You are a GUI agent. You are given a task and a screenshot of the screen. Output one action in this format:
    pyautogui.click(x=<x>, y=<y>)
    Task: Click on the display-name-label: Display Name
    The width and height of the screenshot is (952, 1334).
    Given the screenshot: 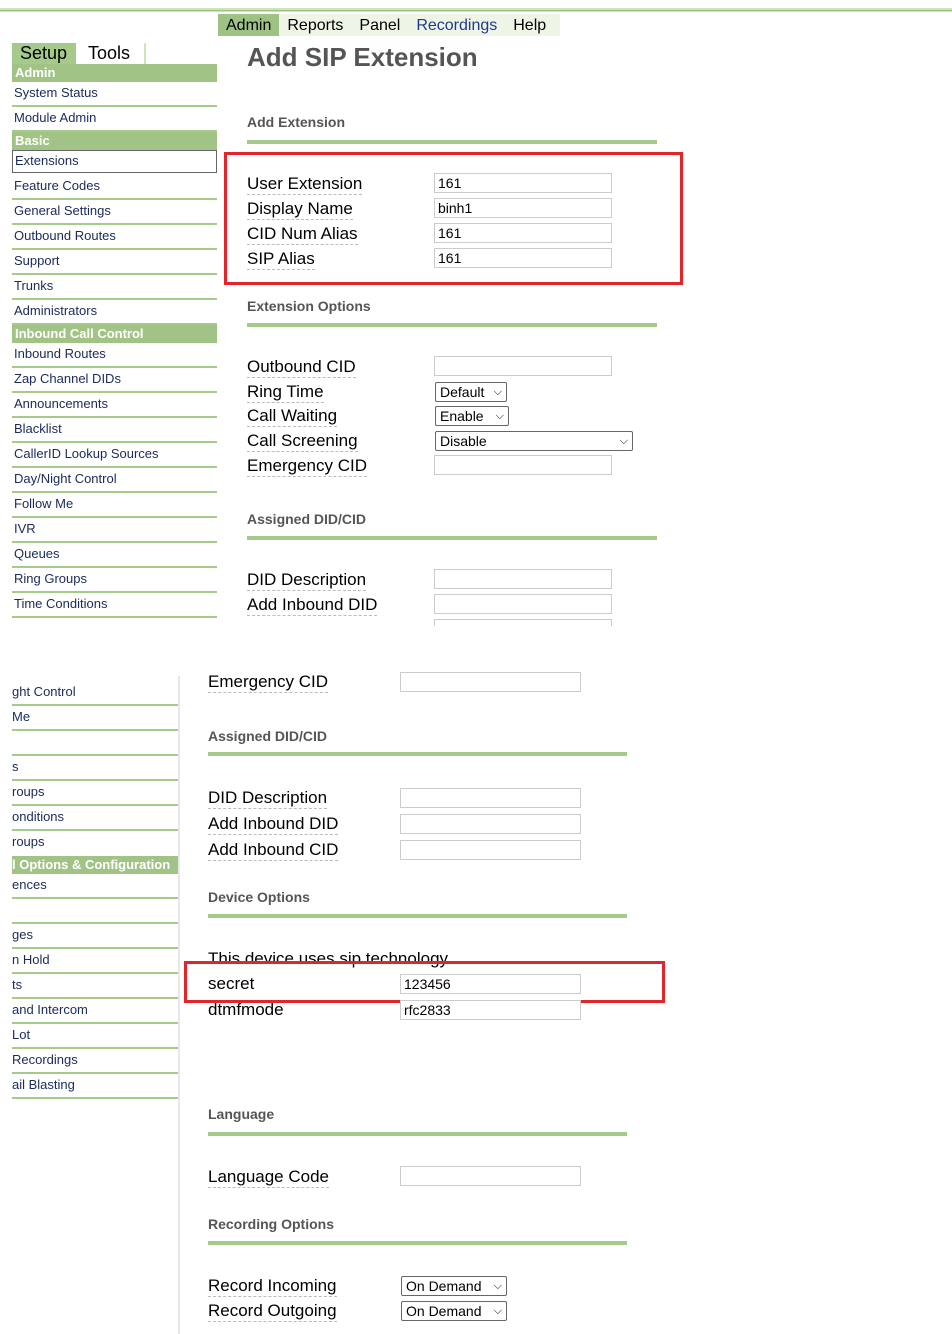 What is the action you would take?
    pyautogui.click(x=300, y=209)
    